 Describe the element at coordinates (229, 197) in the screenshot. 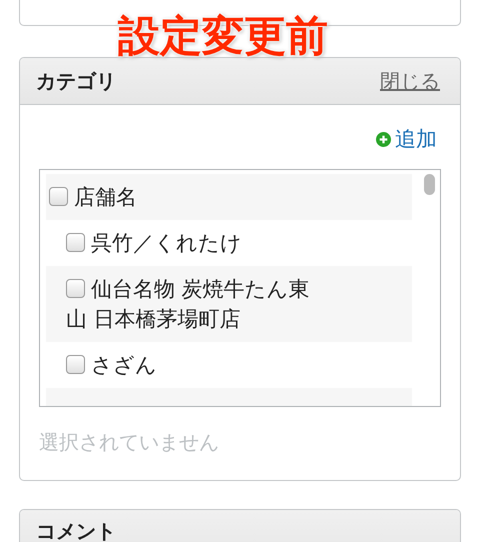

I see `category-item: 店舗名` at that location.